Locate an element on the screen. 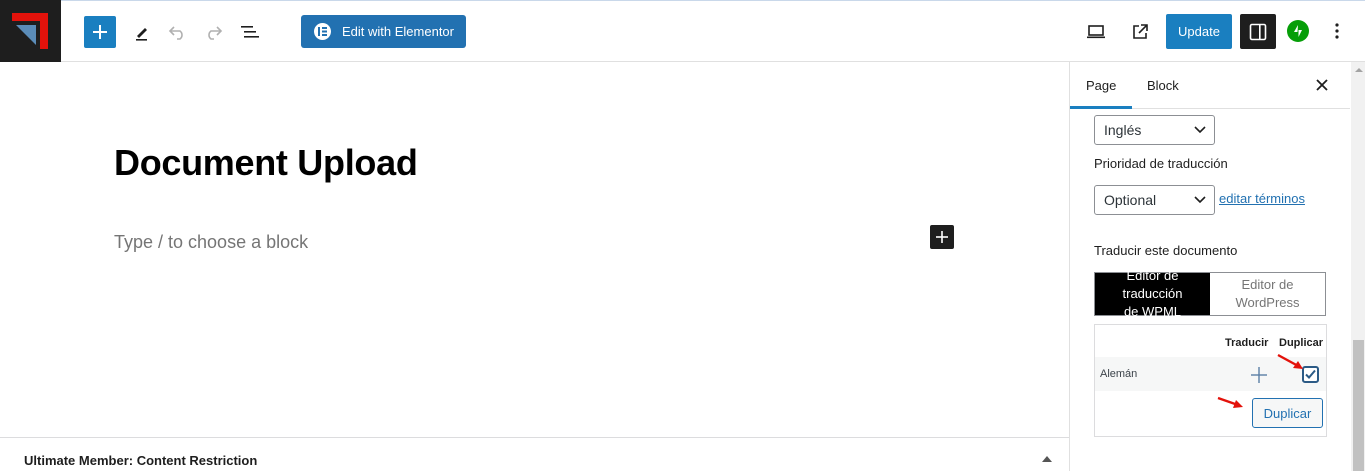 The image size is (1365, 471). undo-button is located at coordinates (178, 32).